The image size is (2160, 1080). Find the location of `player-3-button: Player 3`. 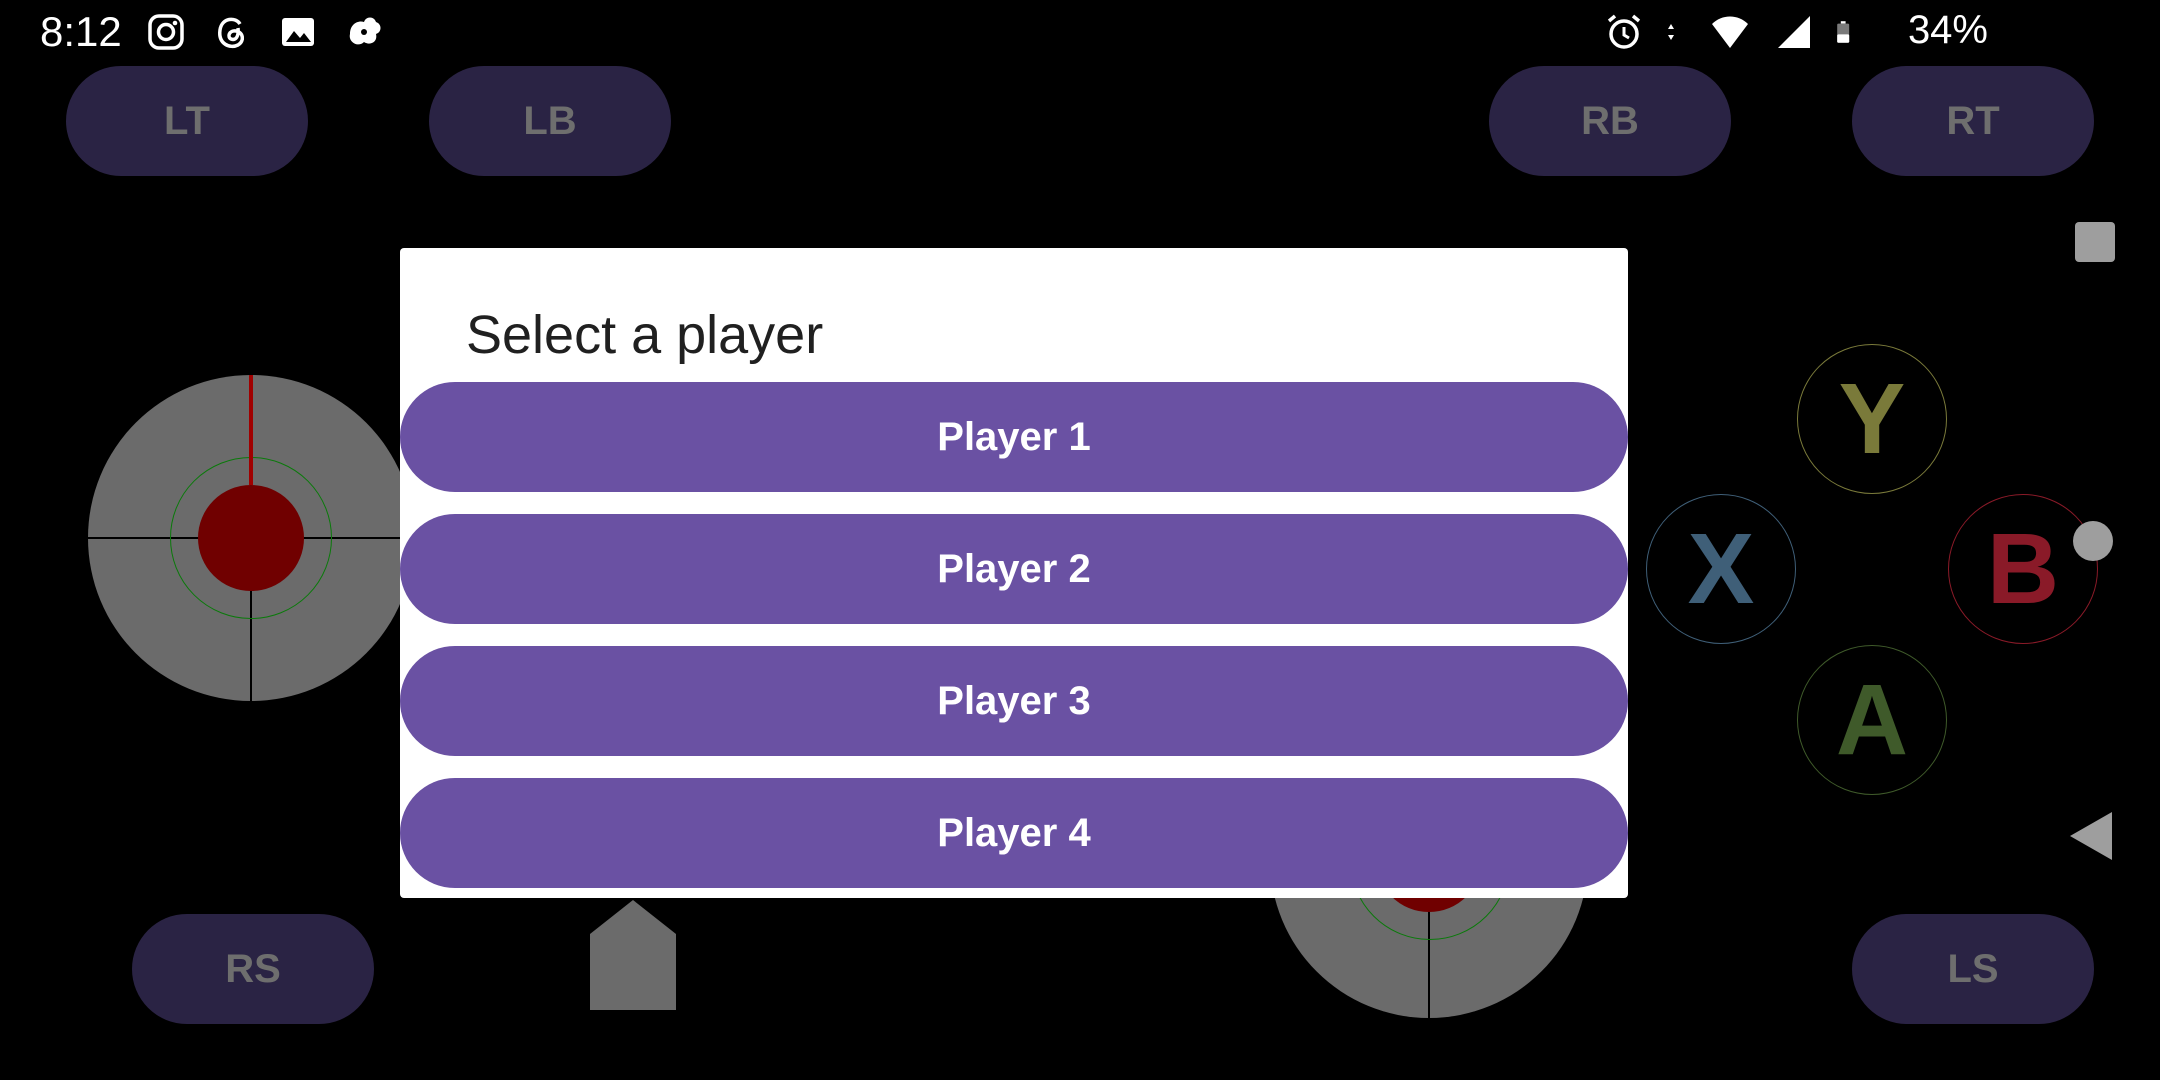

player-3-button: Player 3 is located at coordinates (1014, 701).